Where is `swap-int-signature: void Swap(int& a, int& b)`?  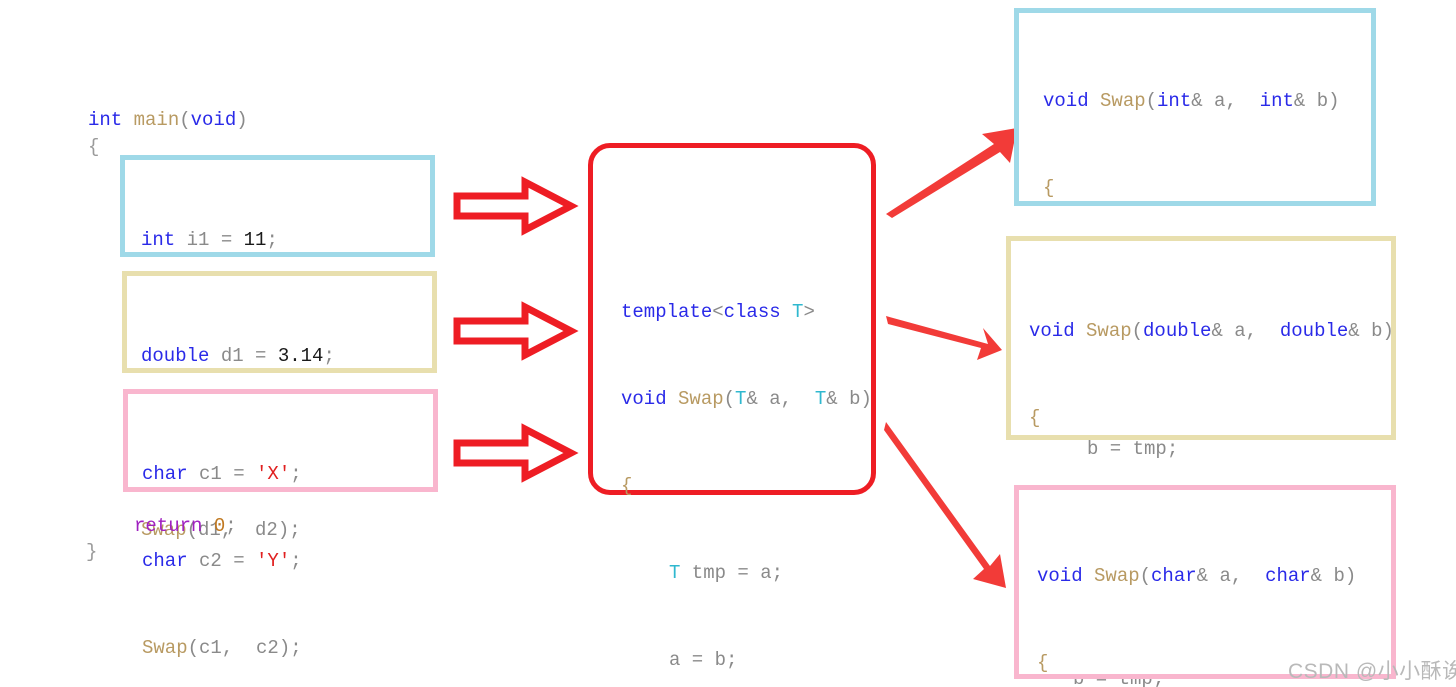 swap-int-signature: void Swap(int& a, int& b) is located at coordinates (1191, 101).